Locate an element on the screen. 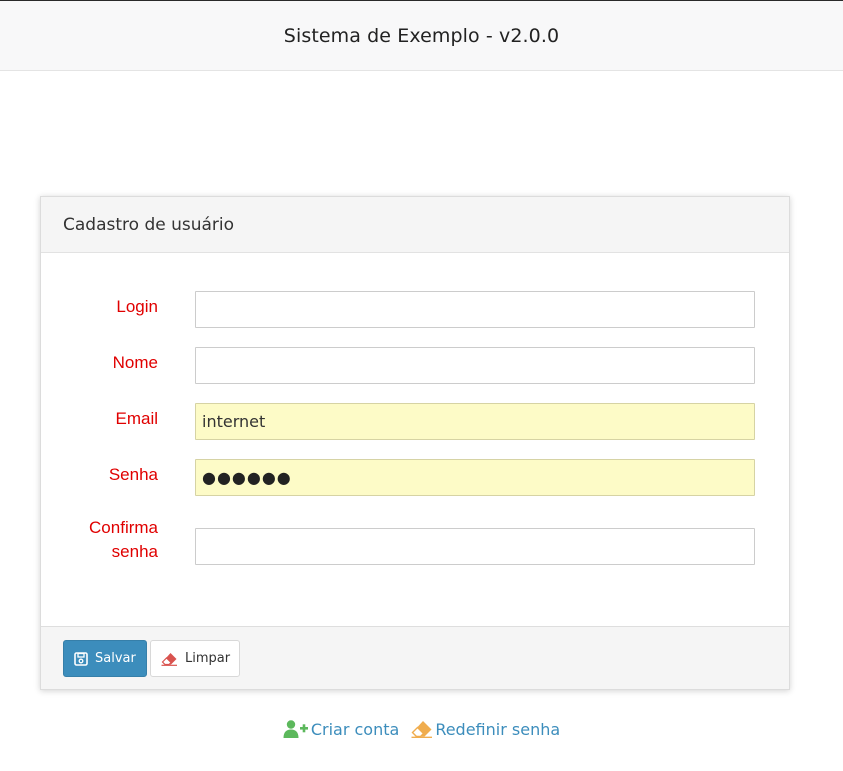  nome-label: Nome is located at coordinates (135, 362).